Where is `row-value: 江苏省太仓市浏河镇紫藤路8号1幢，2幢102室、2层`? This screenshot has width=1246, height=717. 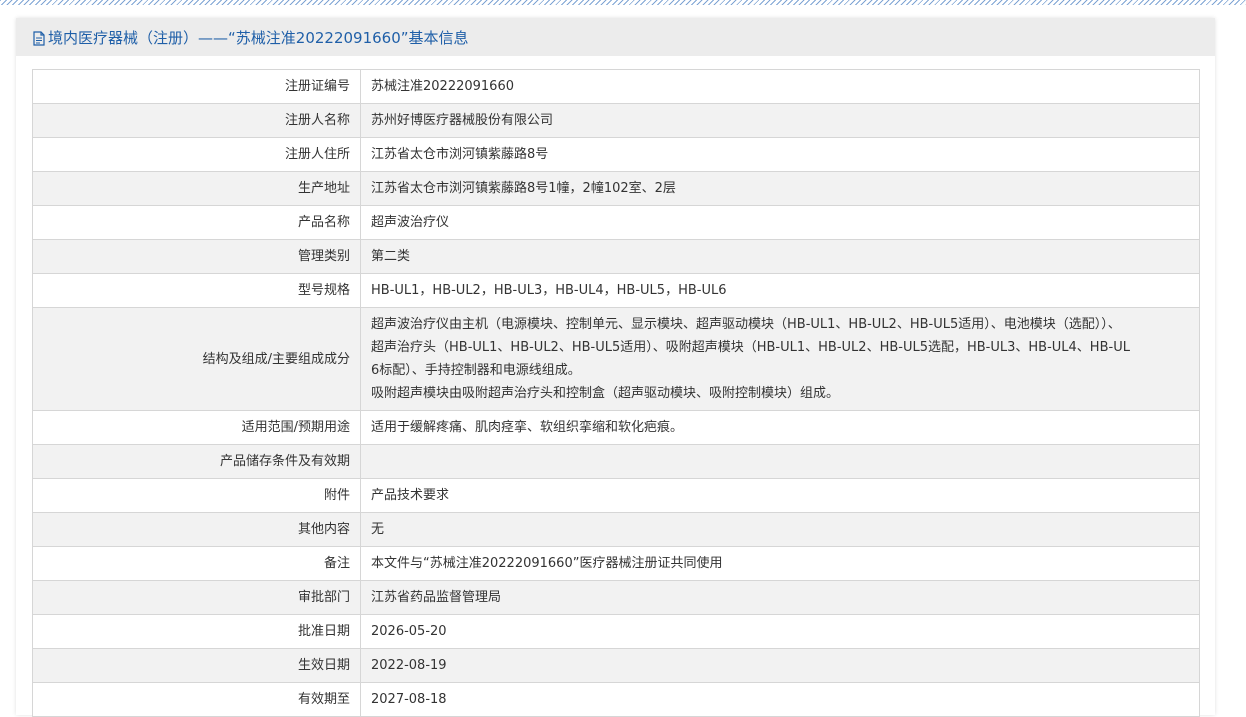
row-value: 江苏省太仓市浏河镇紫藤路8号1幢，2幢102室、2层 is located at coordinates (780, 188).